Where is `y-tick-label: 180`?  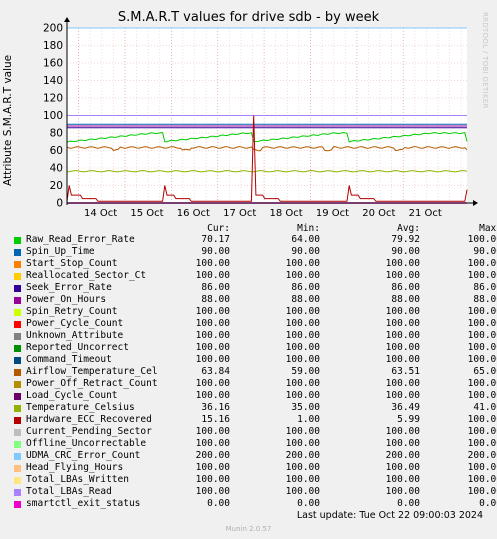 y-tick-label: 180 is located at coordinates (53, 46).